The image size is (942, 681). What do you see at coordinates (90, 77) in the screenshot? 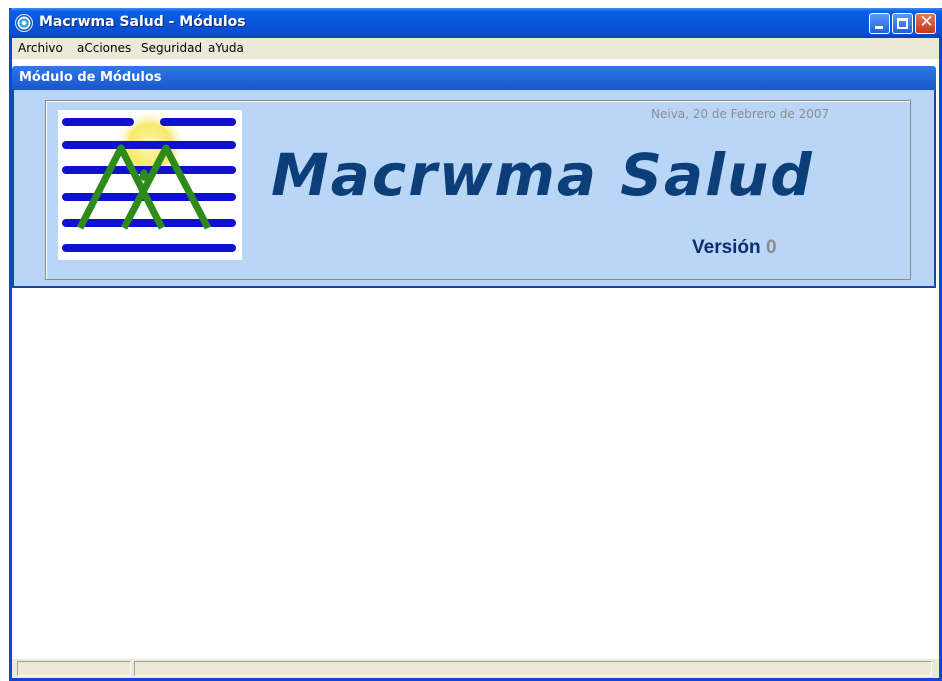
I see `module-title: Módulo de Módulos` at bounding box center [90, 77].